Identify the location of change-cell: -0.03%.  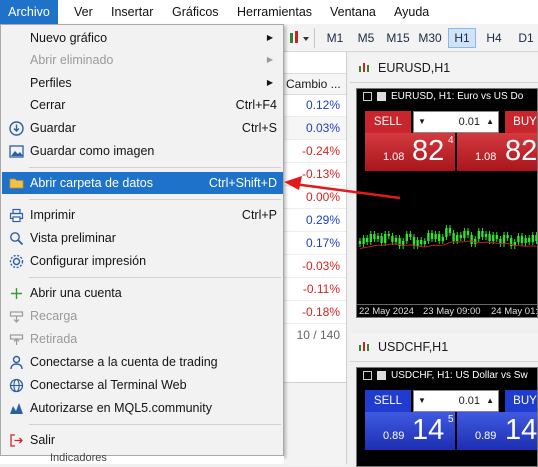
(315, 266).